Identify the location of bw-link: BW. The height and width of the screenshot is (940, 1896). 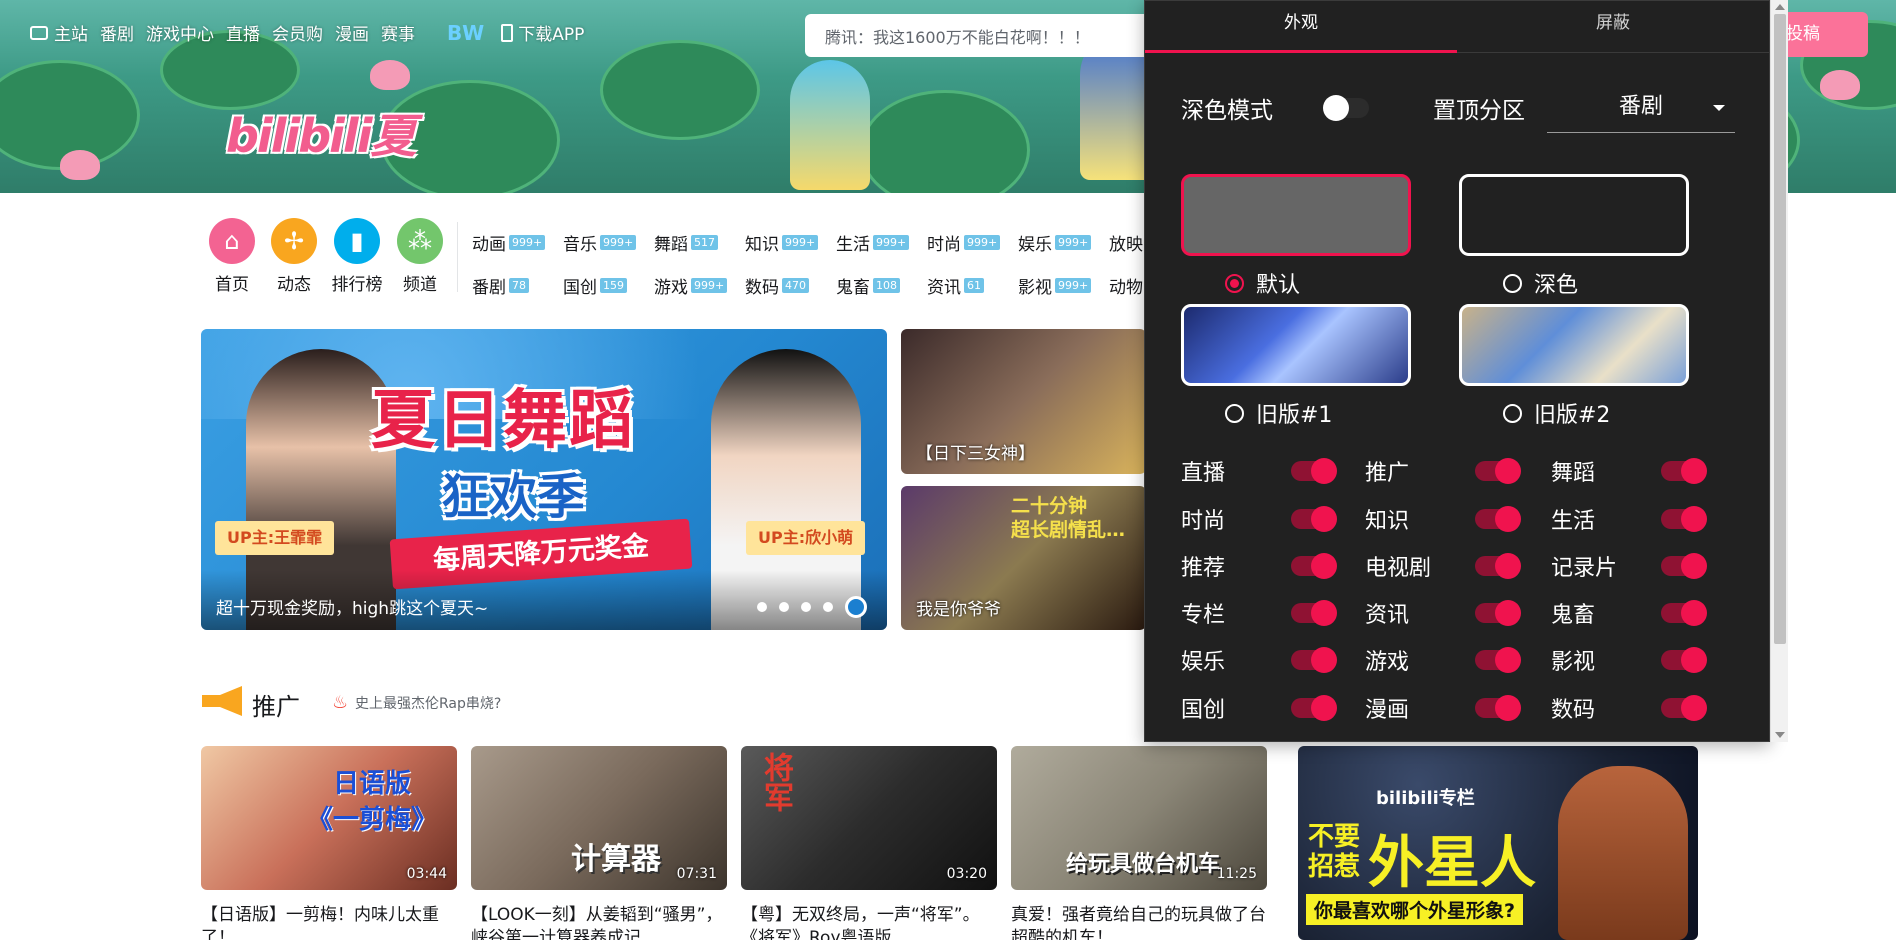
(466, 33).